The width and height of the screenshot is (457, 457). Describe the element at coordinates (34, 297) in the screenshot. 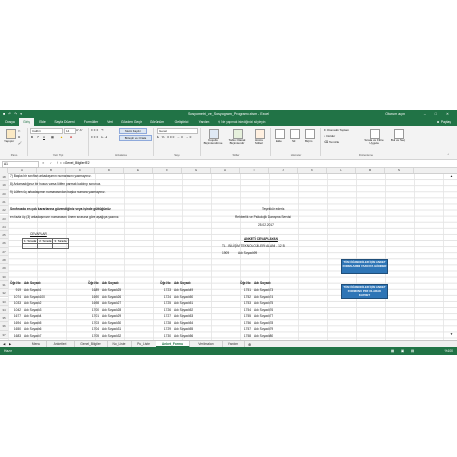

I see `student-name: Adı Soyadı100` at that location.